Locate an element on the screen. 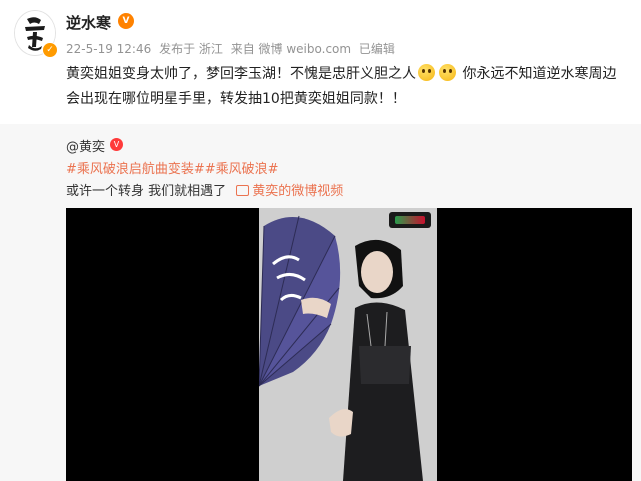 This screenshot has width=641, height=481. repost-caption: 或许一个转身 我们就相遇了 is located at coordinates (146, 191).